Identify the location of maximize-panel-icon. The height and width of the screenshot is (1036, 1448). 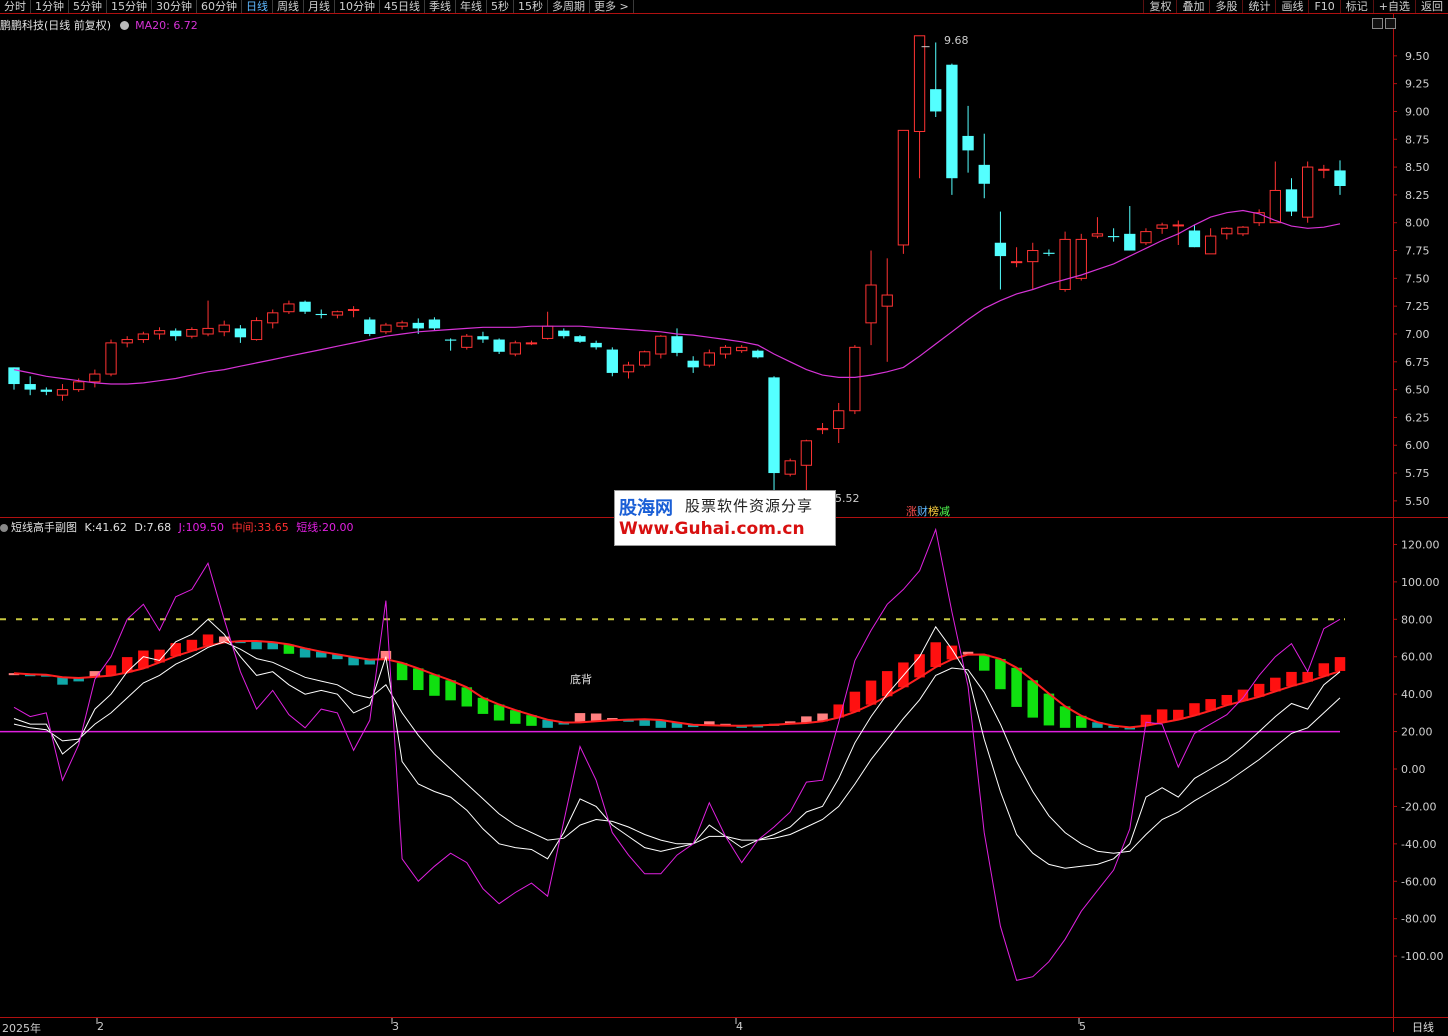
(1390, 23).